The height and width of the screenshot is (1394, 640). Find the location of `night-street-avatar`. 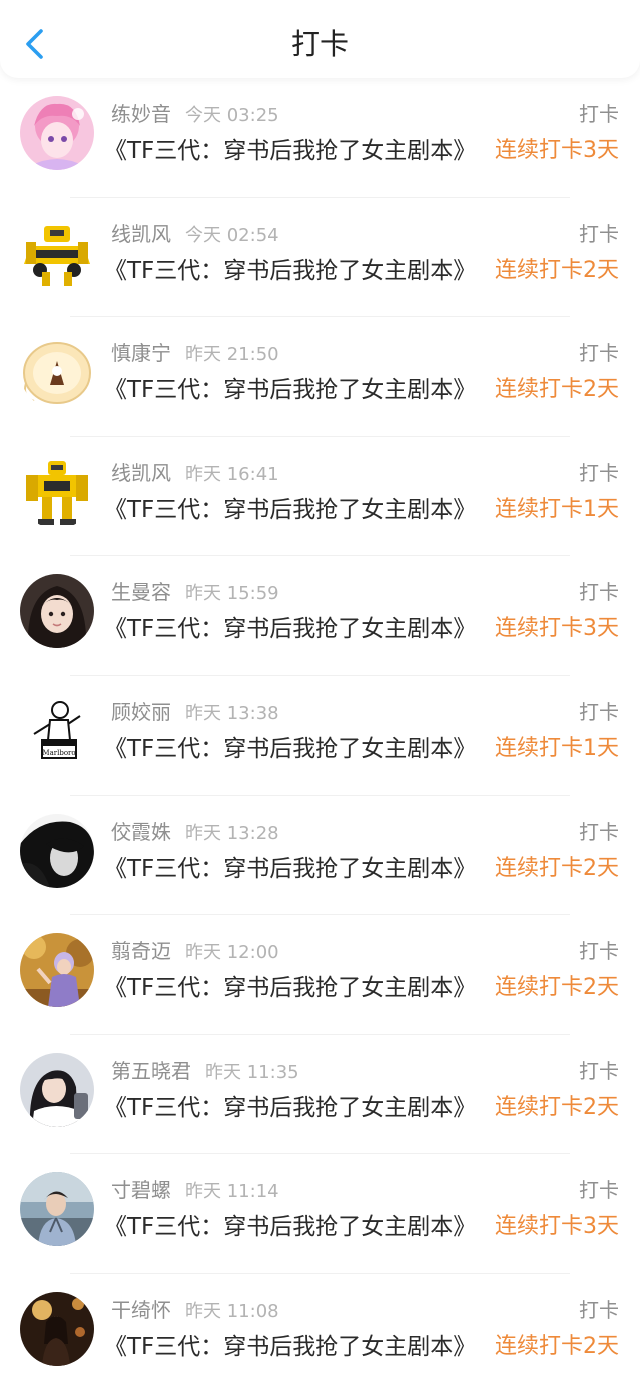

night-street-avatar is located at coordinates (57, 1328).